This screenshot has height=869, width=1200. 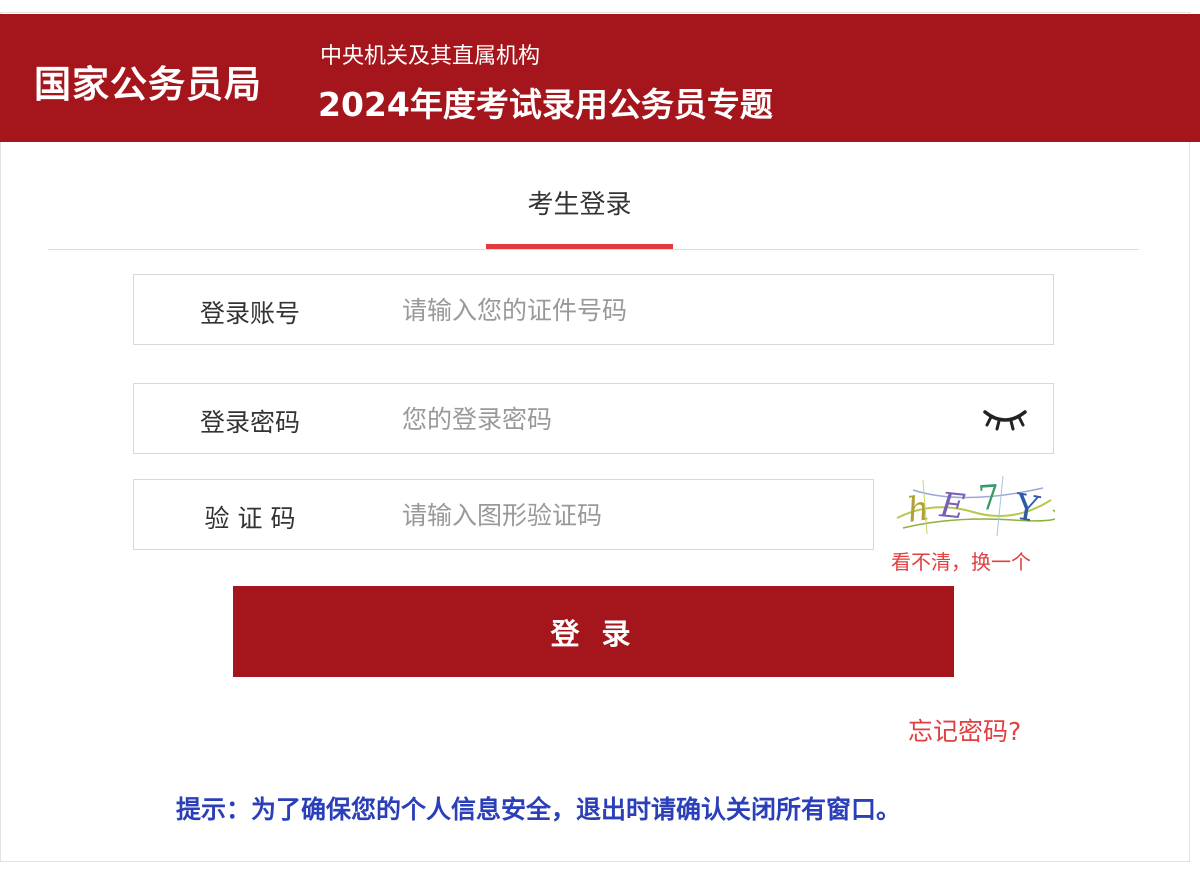 What do you see at coordinates (952, 506) in the screenshot?
I see `captcha-char: E` at bounding box center [952, 506].